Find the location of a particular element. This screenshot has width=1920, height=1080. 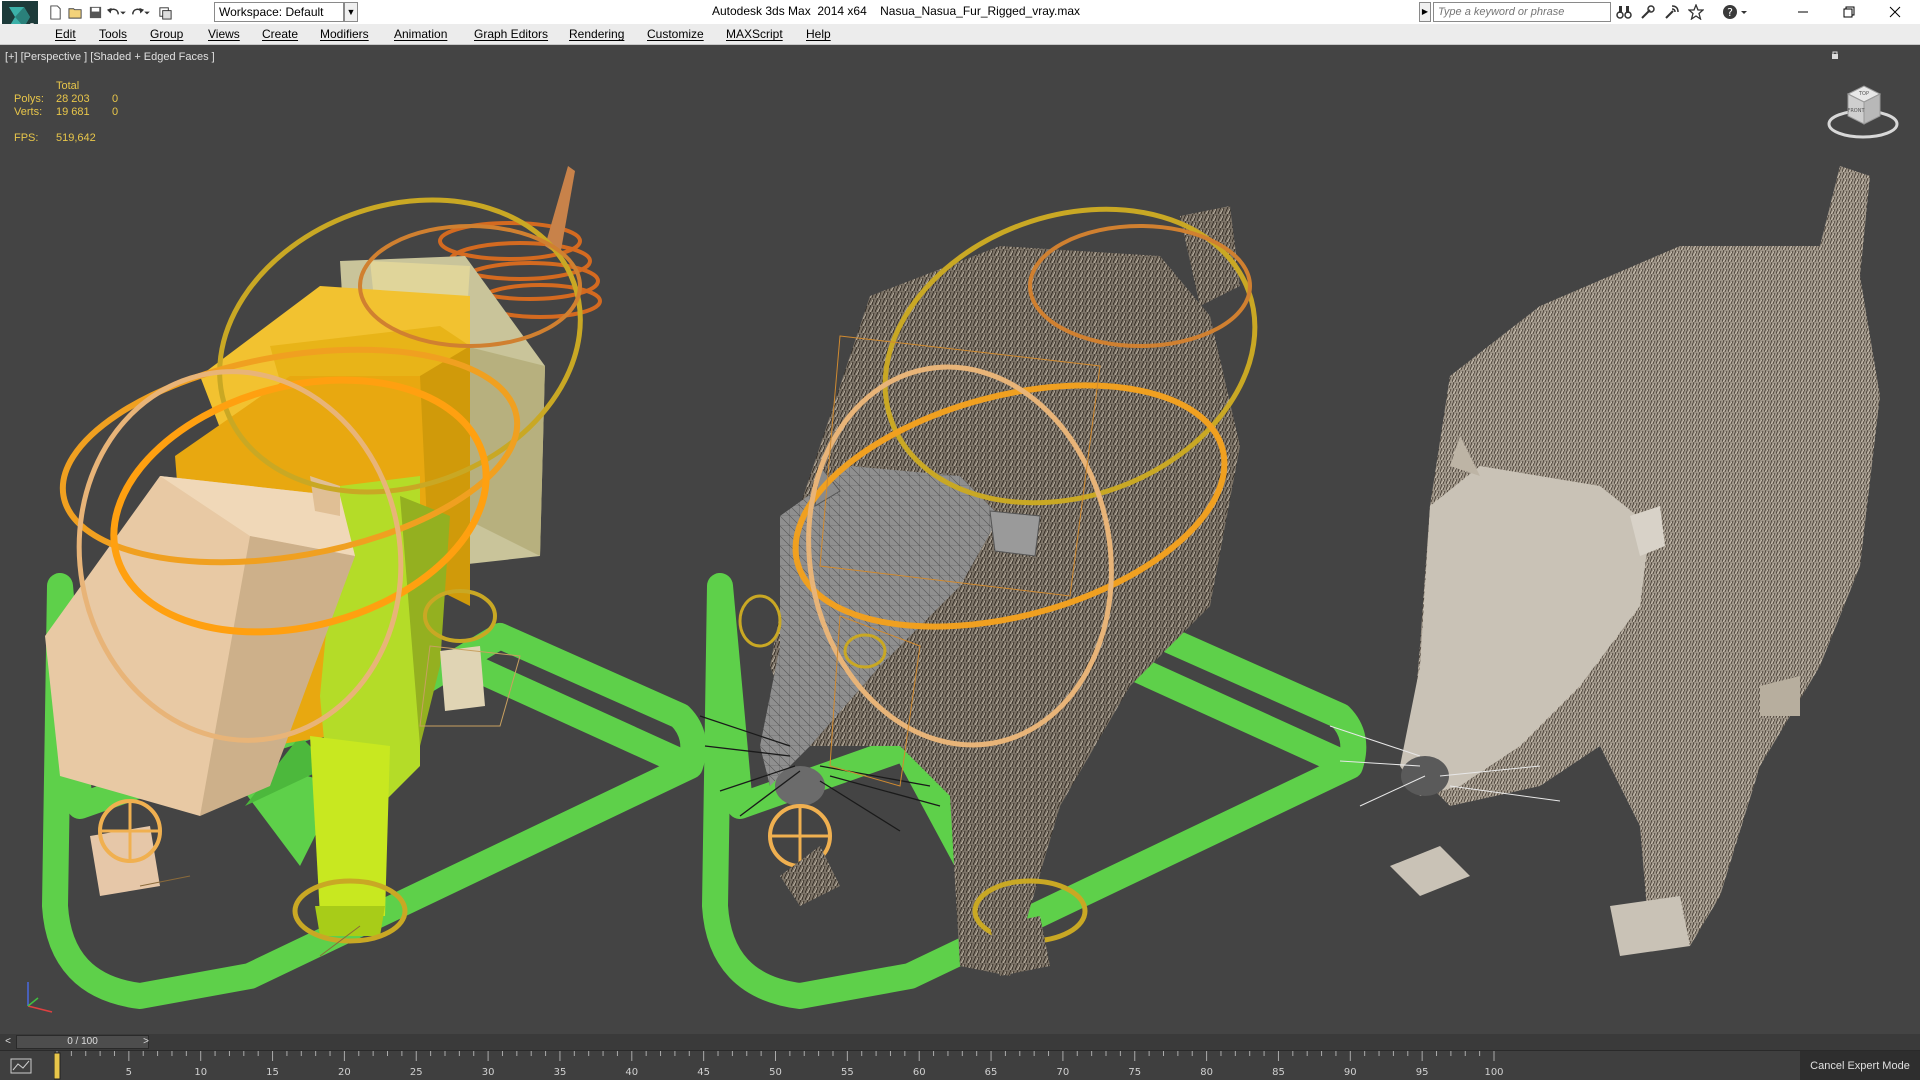

menu-animation: Animation is located at coordinates (420, 34).